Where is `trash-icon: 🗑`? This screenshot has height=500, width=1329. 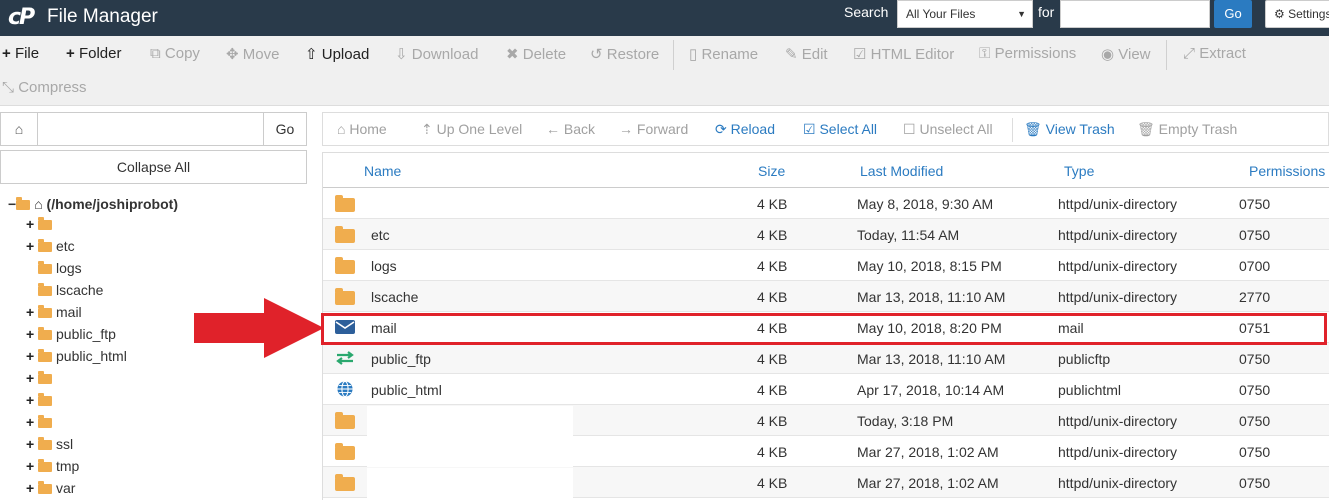
trash-icon: 🗑 is located at coordinates (1033, 129).